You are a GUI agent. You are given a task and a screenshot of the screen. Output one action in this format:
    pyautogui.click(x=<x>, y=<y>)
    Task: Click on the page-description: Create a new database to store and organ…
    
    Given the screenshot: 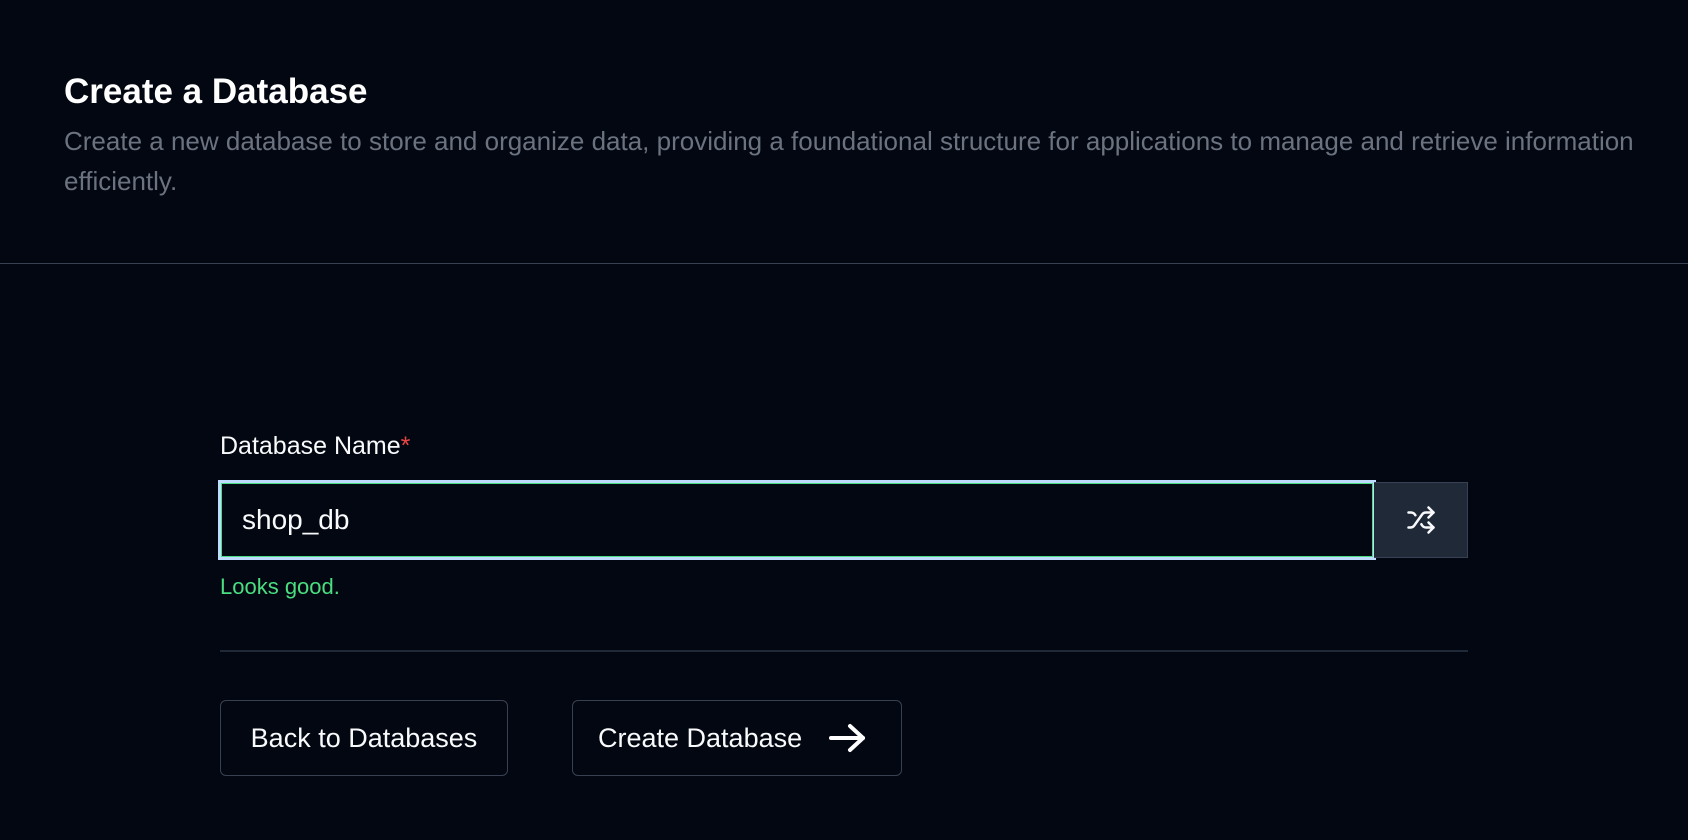 What is the action you would take?
    pyautogui.click(x=849, y=161)
    